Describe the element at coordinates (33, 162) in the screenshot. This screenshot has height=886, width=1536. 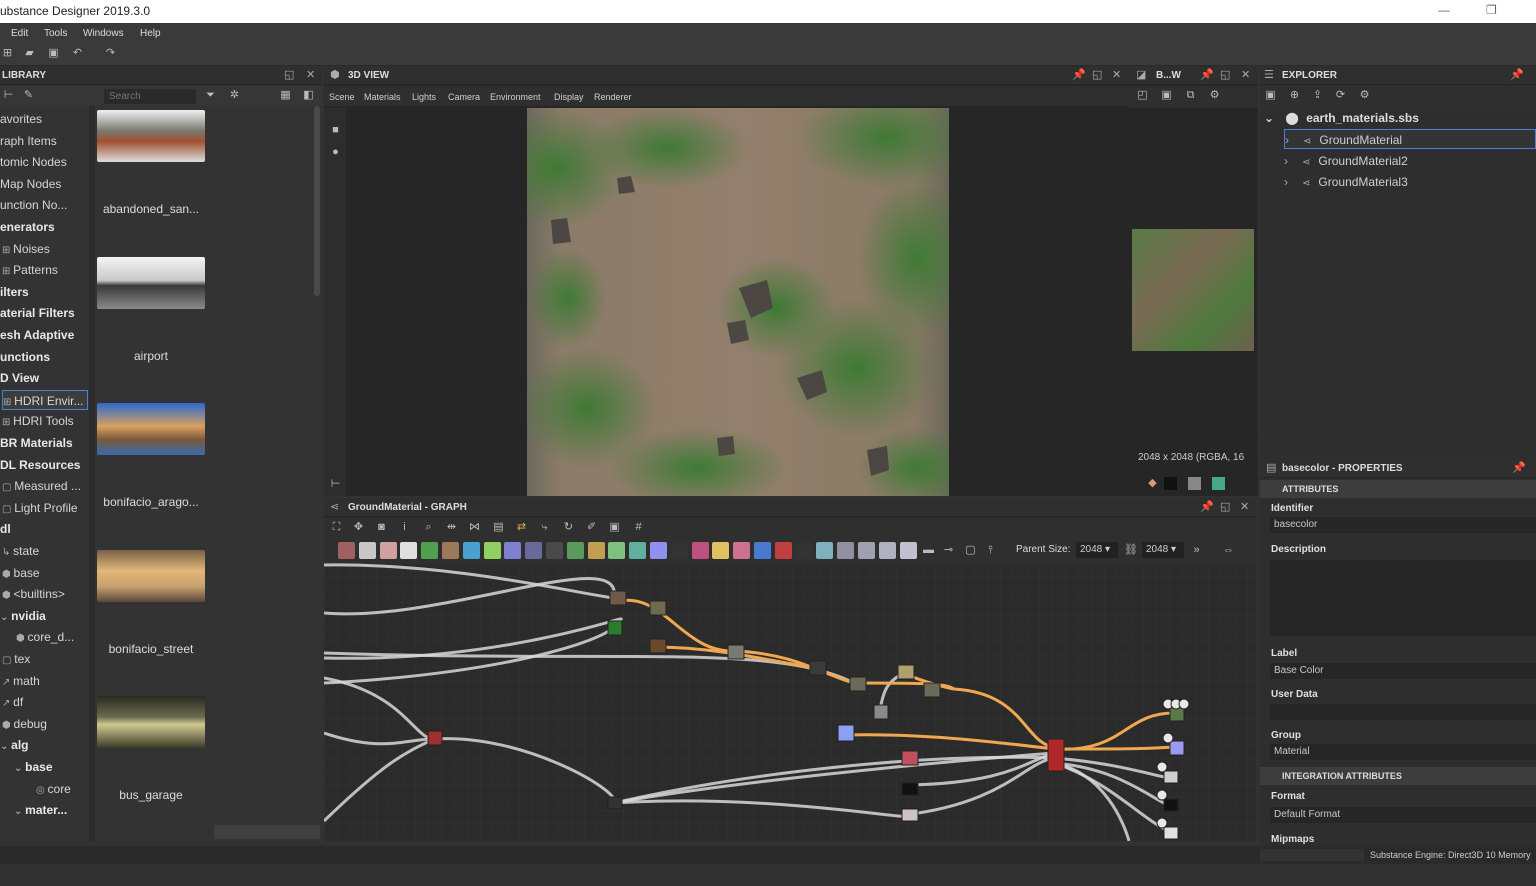
I see `library-tree-item: tomic Nodes` at that location.